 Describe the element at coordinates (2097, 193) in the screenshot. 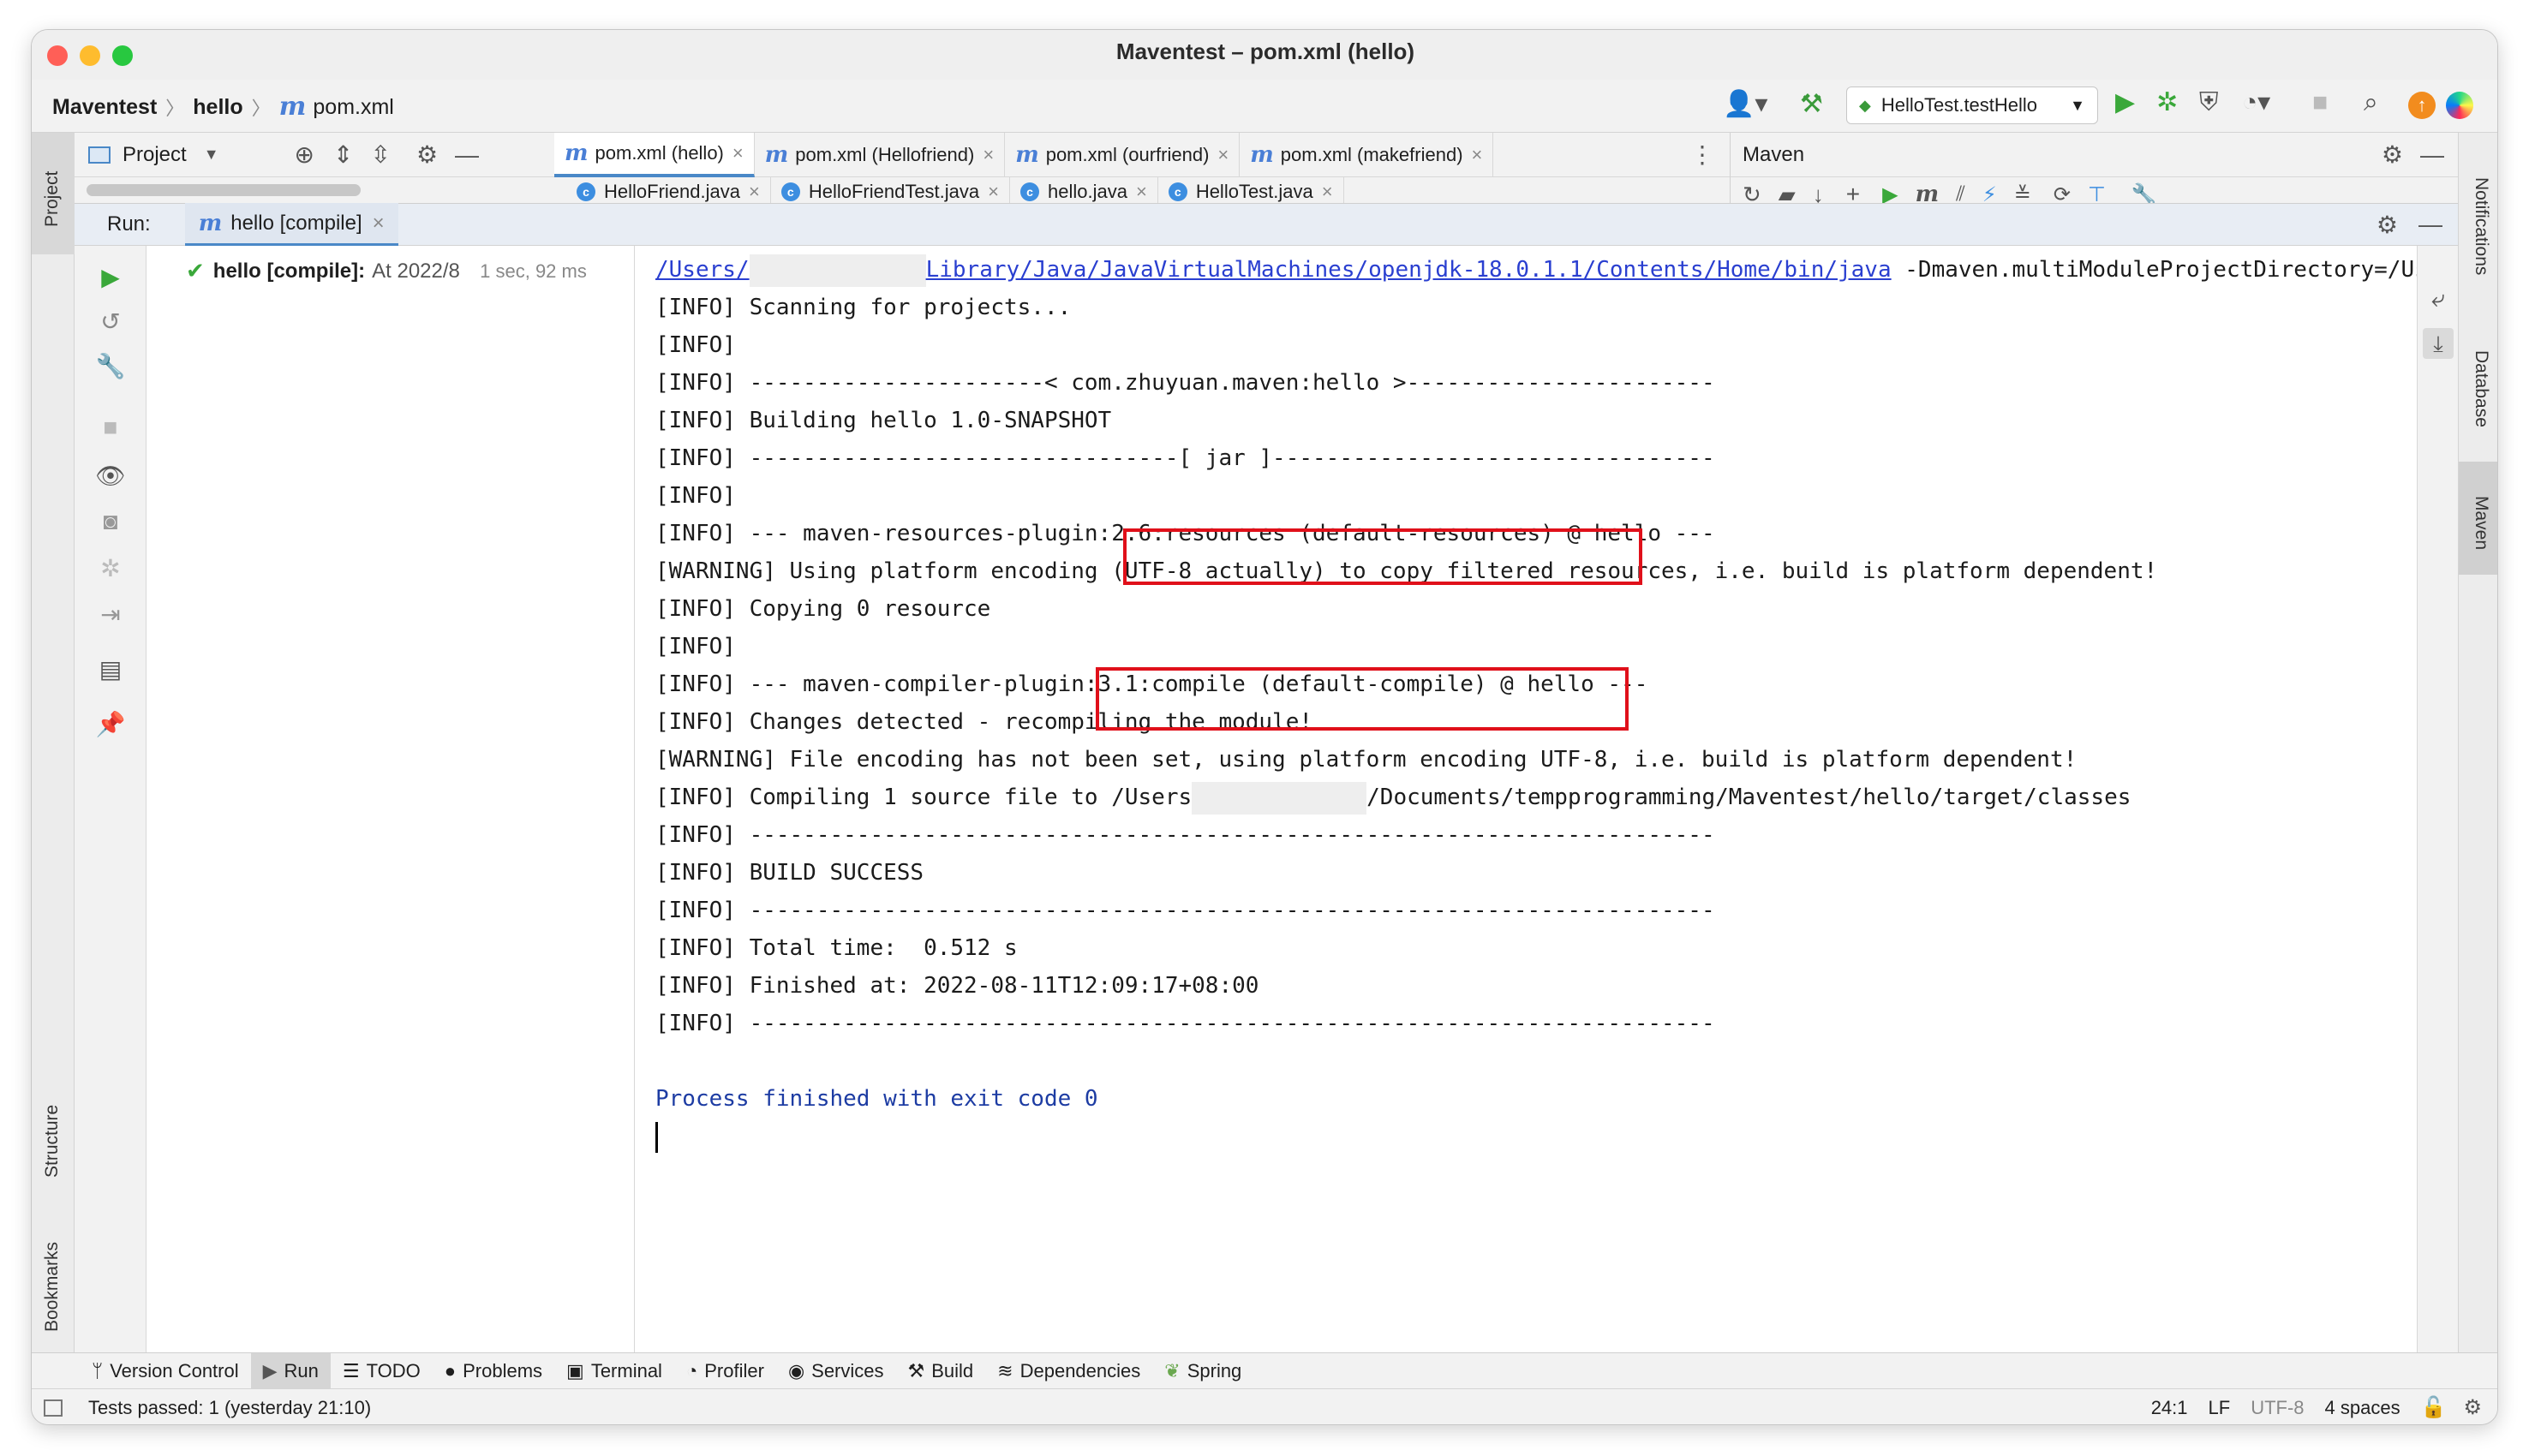

I see `tree-icon: ⊤` at that location.